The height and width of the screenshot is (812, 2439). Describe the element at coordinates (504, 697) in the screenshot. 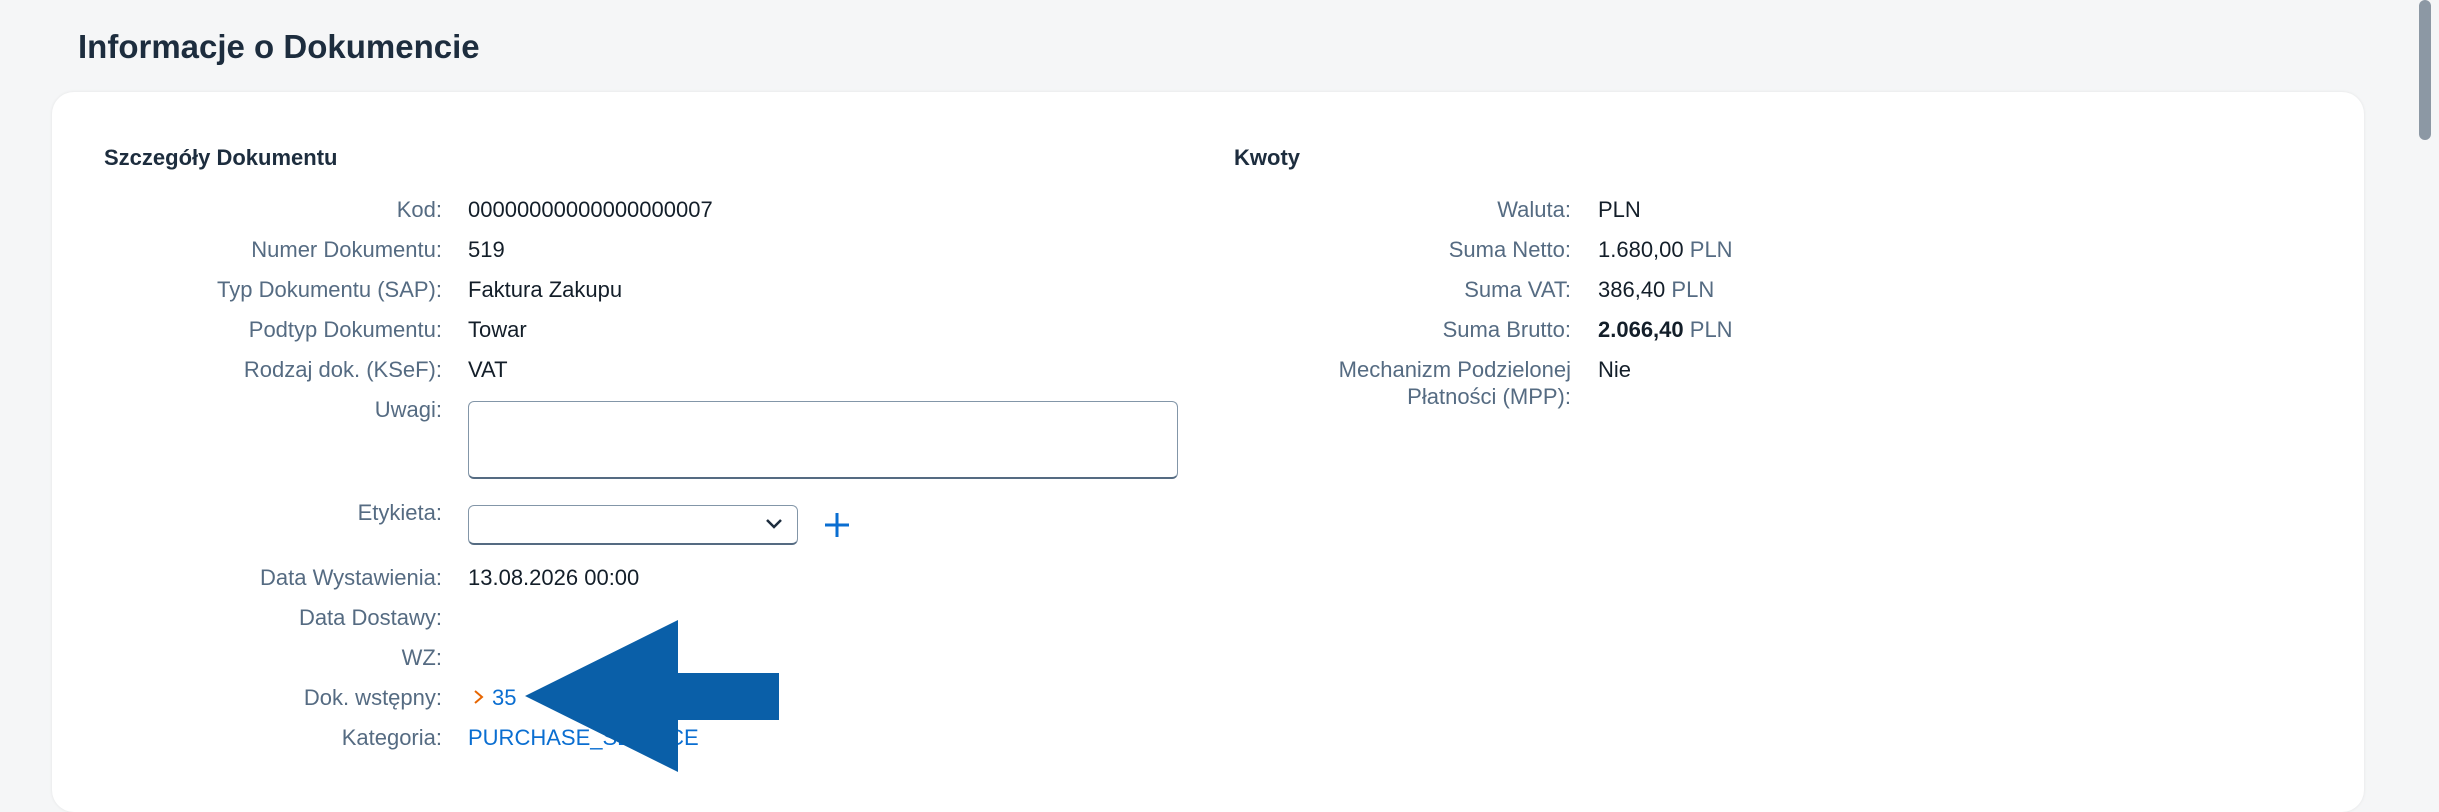

I see `preliminary-doc-link: 35` at that location.